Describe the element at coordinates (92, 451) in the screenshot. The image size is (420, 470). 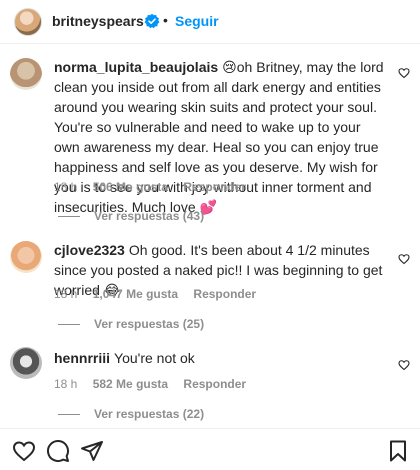
I see `share-icon` at that location.